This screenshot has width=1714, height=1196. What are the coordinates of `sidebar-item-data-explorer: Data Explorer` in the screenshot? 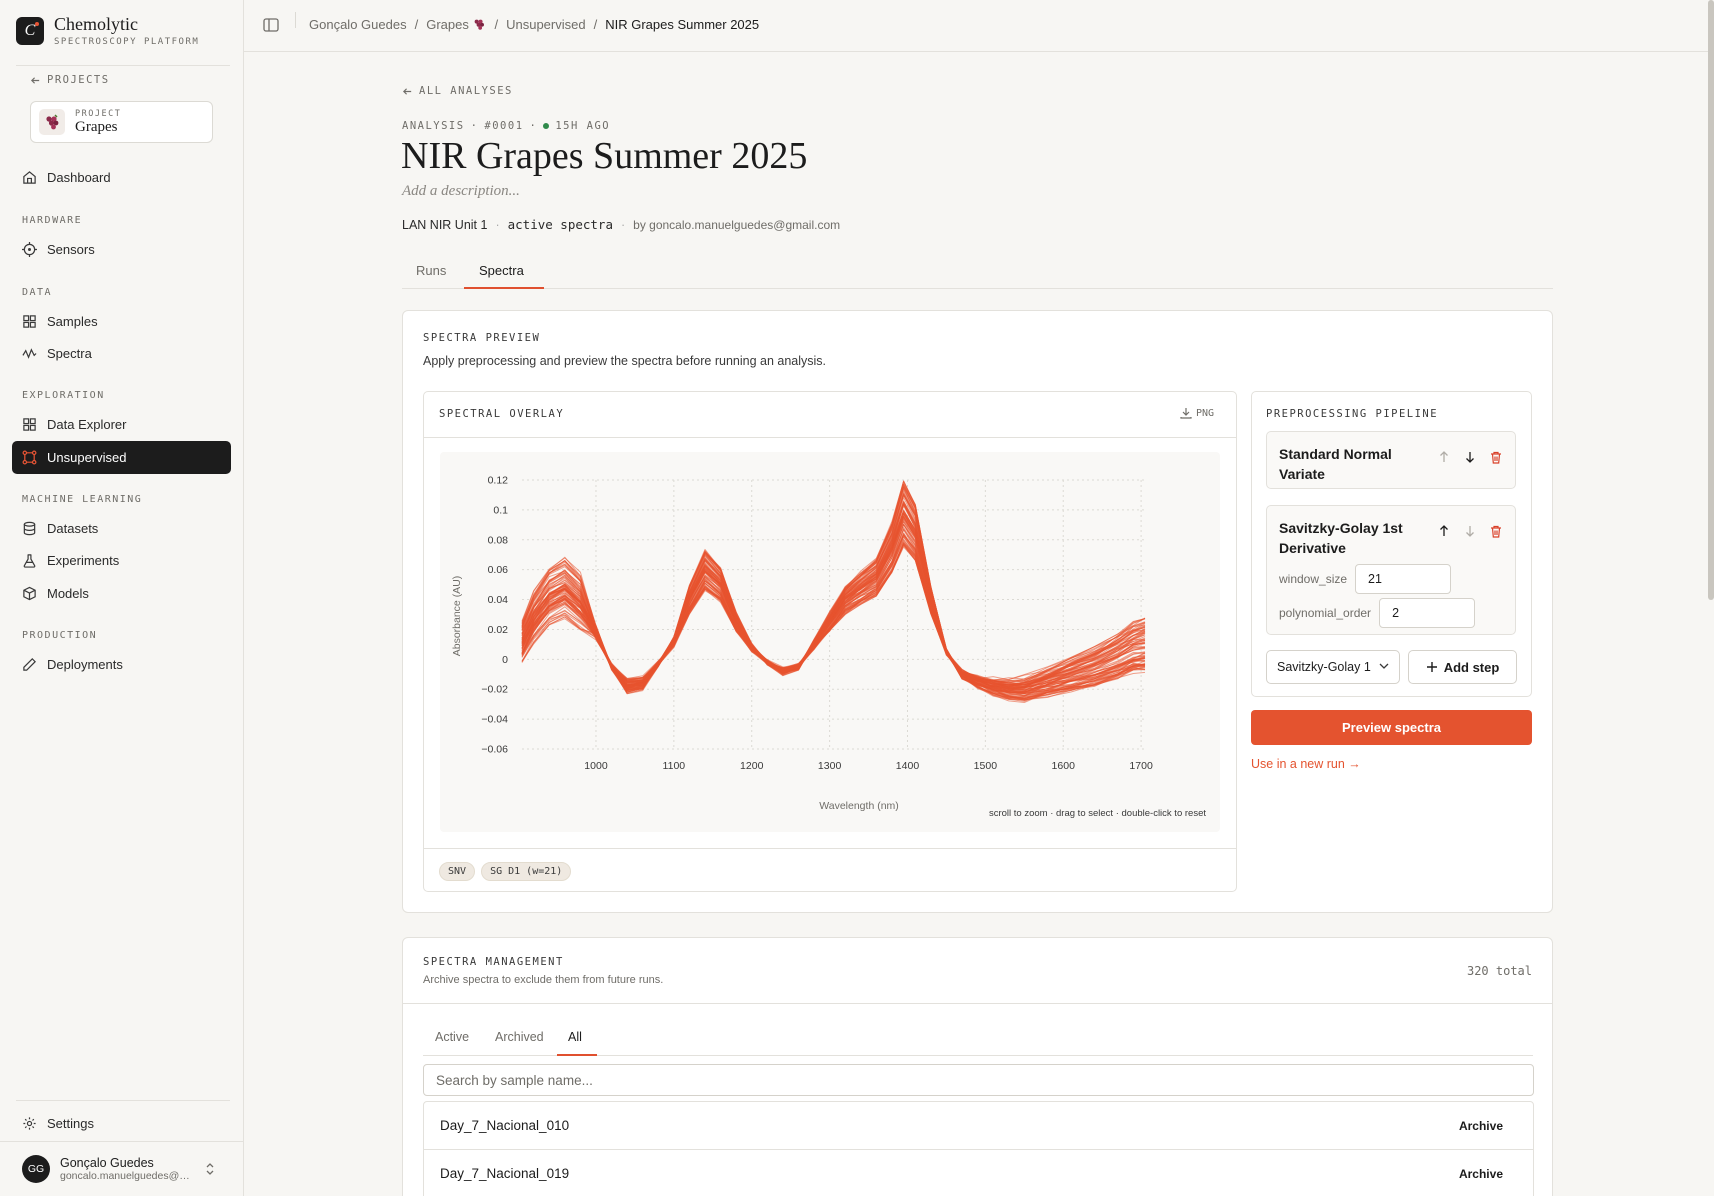 It's located at (121, 424).